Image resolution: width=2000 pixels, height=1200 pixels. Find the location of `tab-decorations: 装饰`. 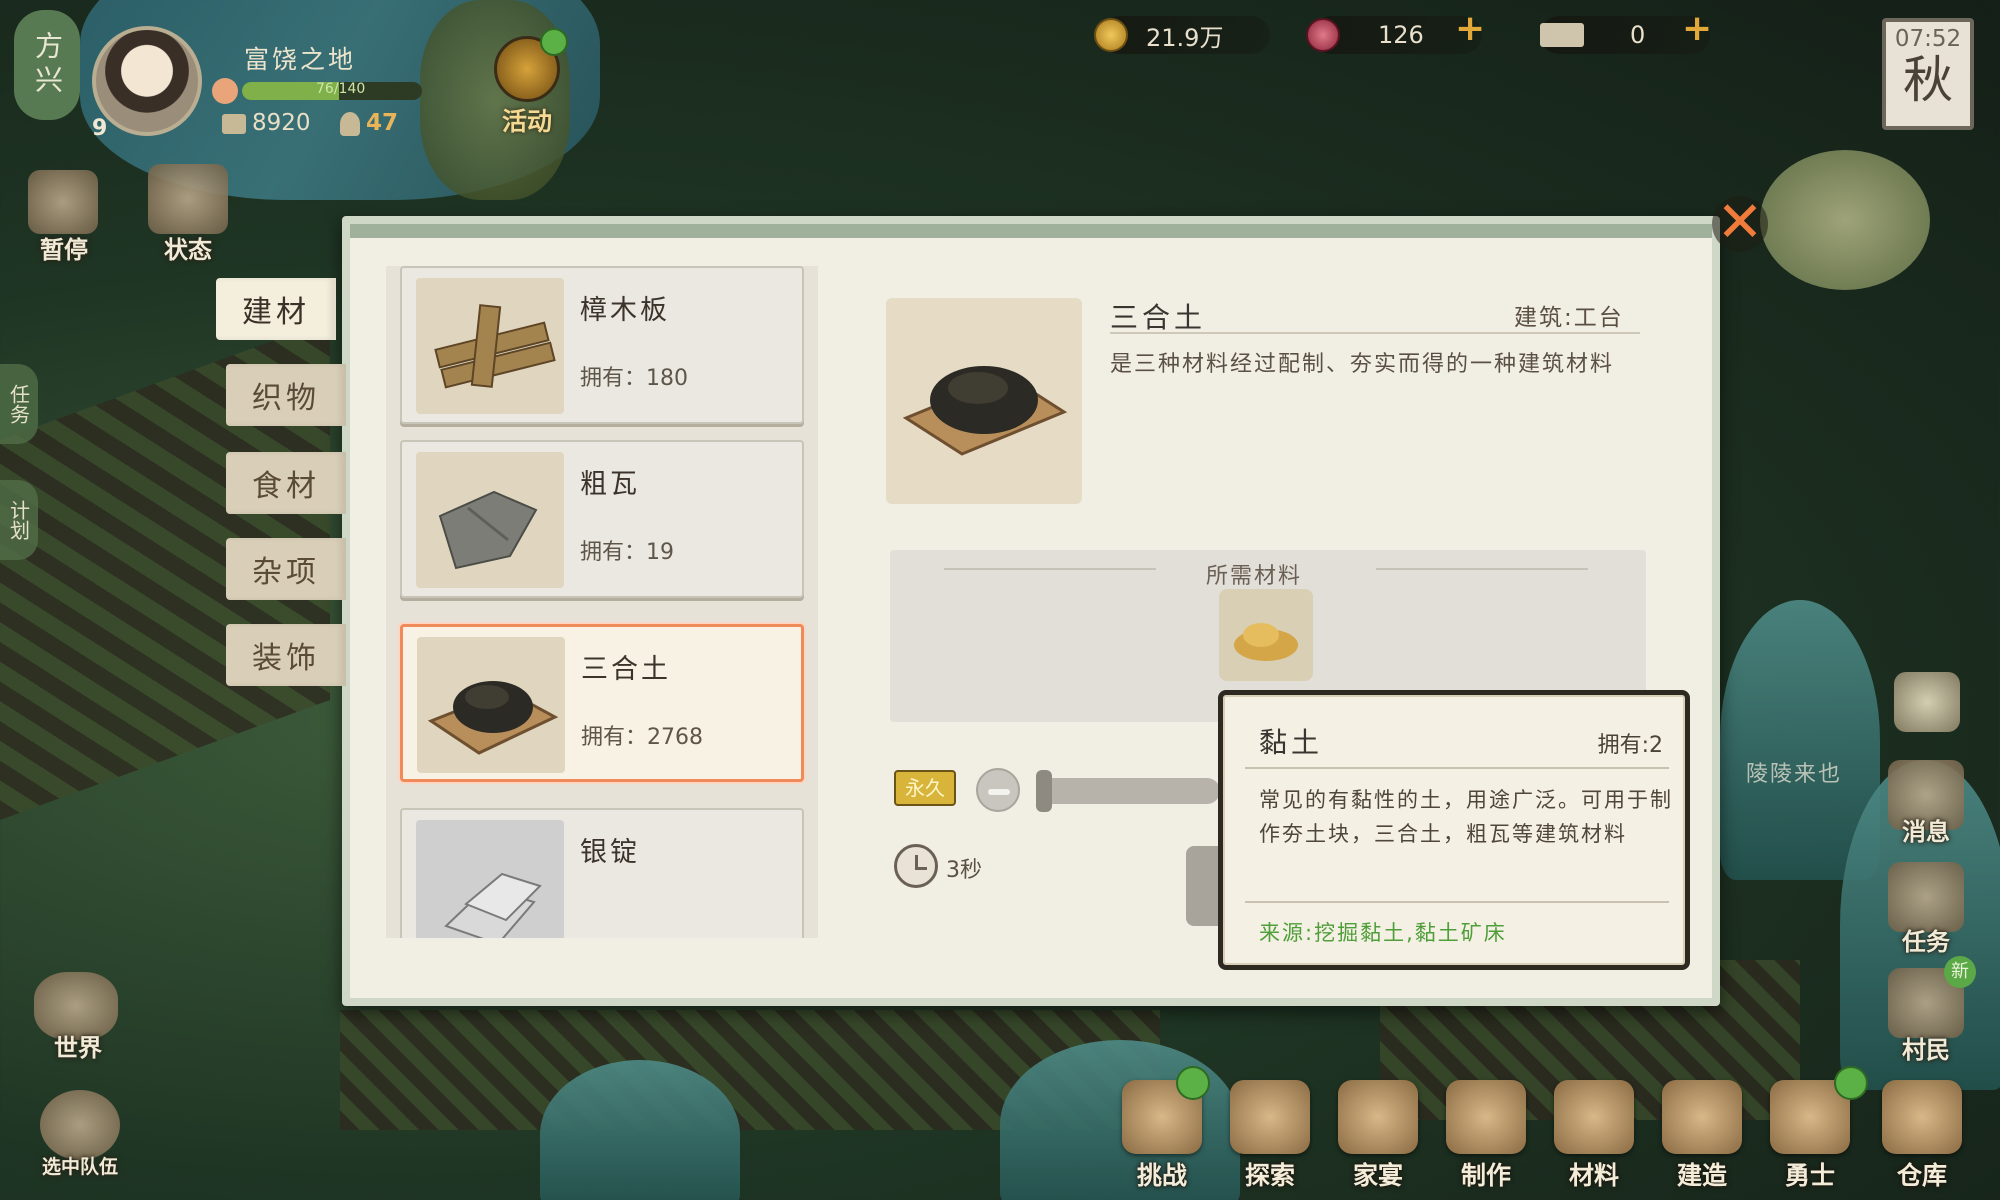

tab-decorations: 装饰 is located at coordinates (286, 655).